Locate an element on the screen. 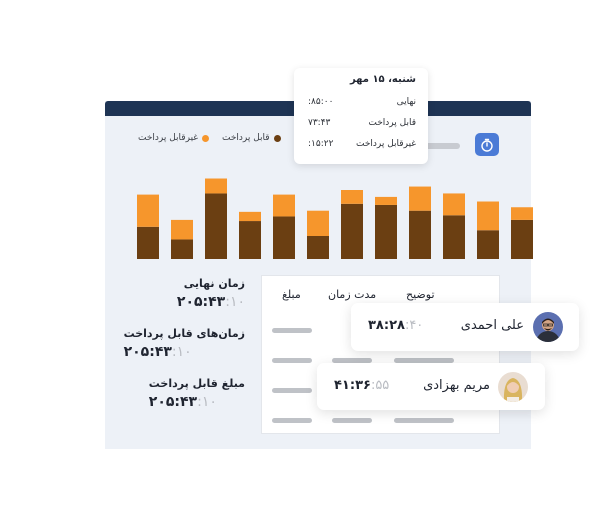  tooltip-row-unpayable: غیرقابل پرداخت ۱۵:۲۲: is located at coordinates (362, 144).